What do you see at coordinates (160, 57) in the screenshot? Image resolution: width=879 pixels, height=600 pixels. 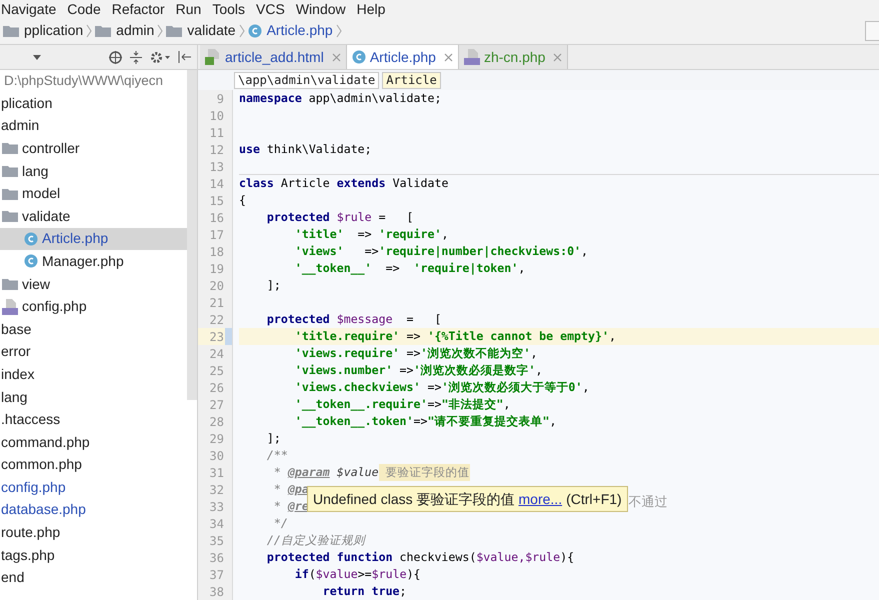 I see `settings-icon` at bounding box center [160, 57].